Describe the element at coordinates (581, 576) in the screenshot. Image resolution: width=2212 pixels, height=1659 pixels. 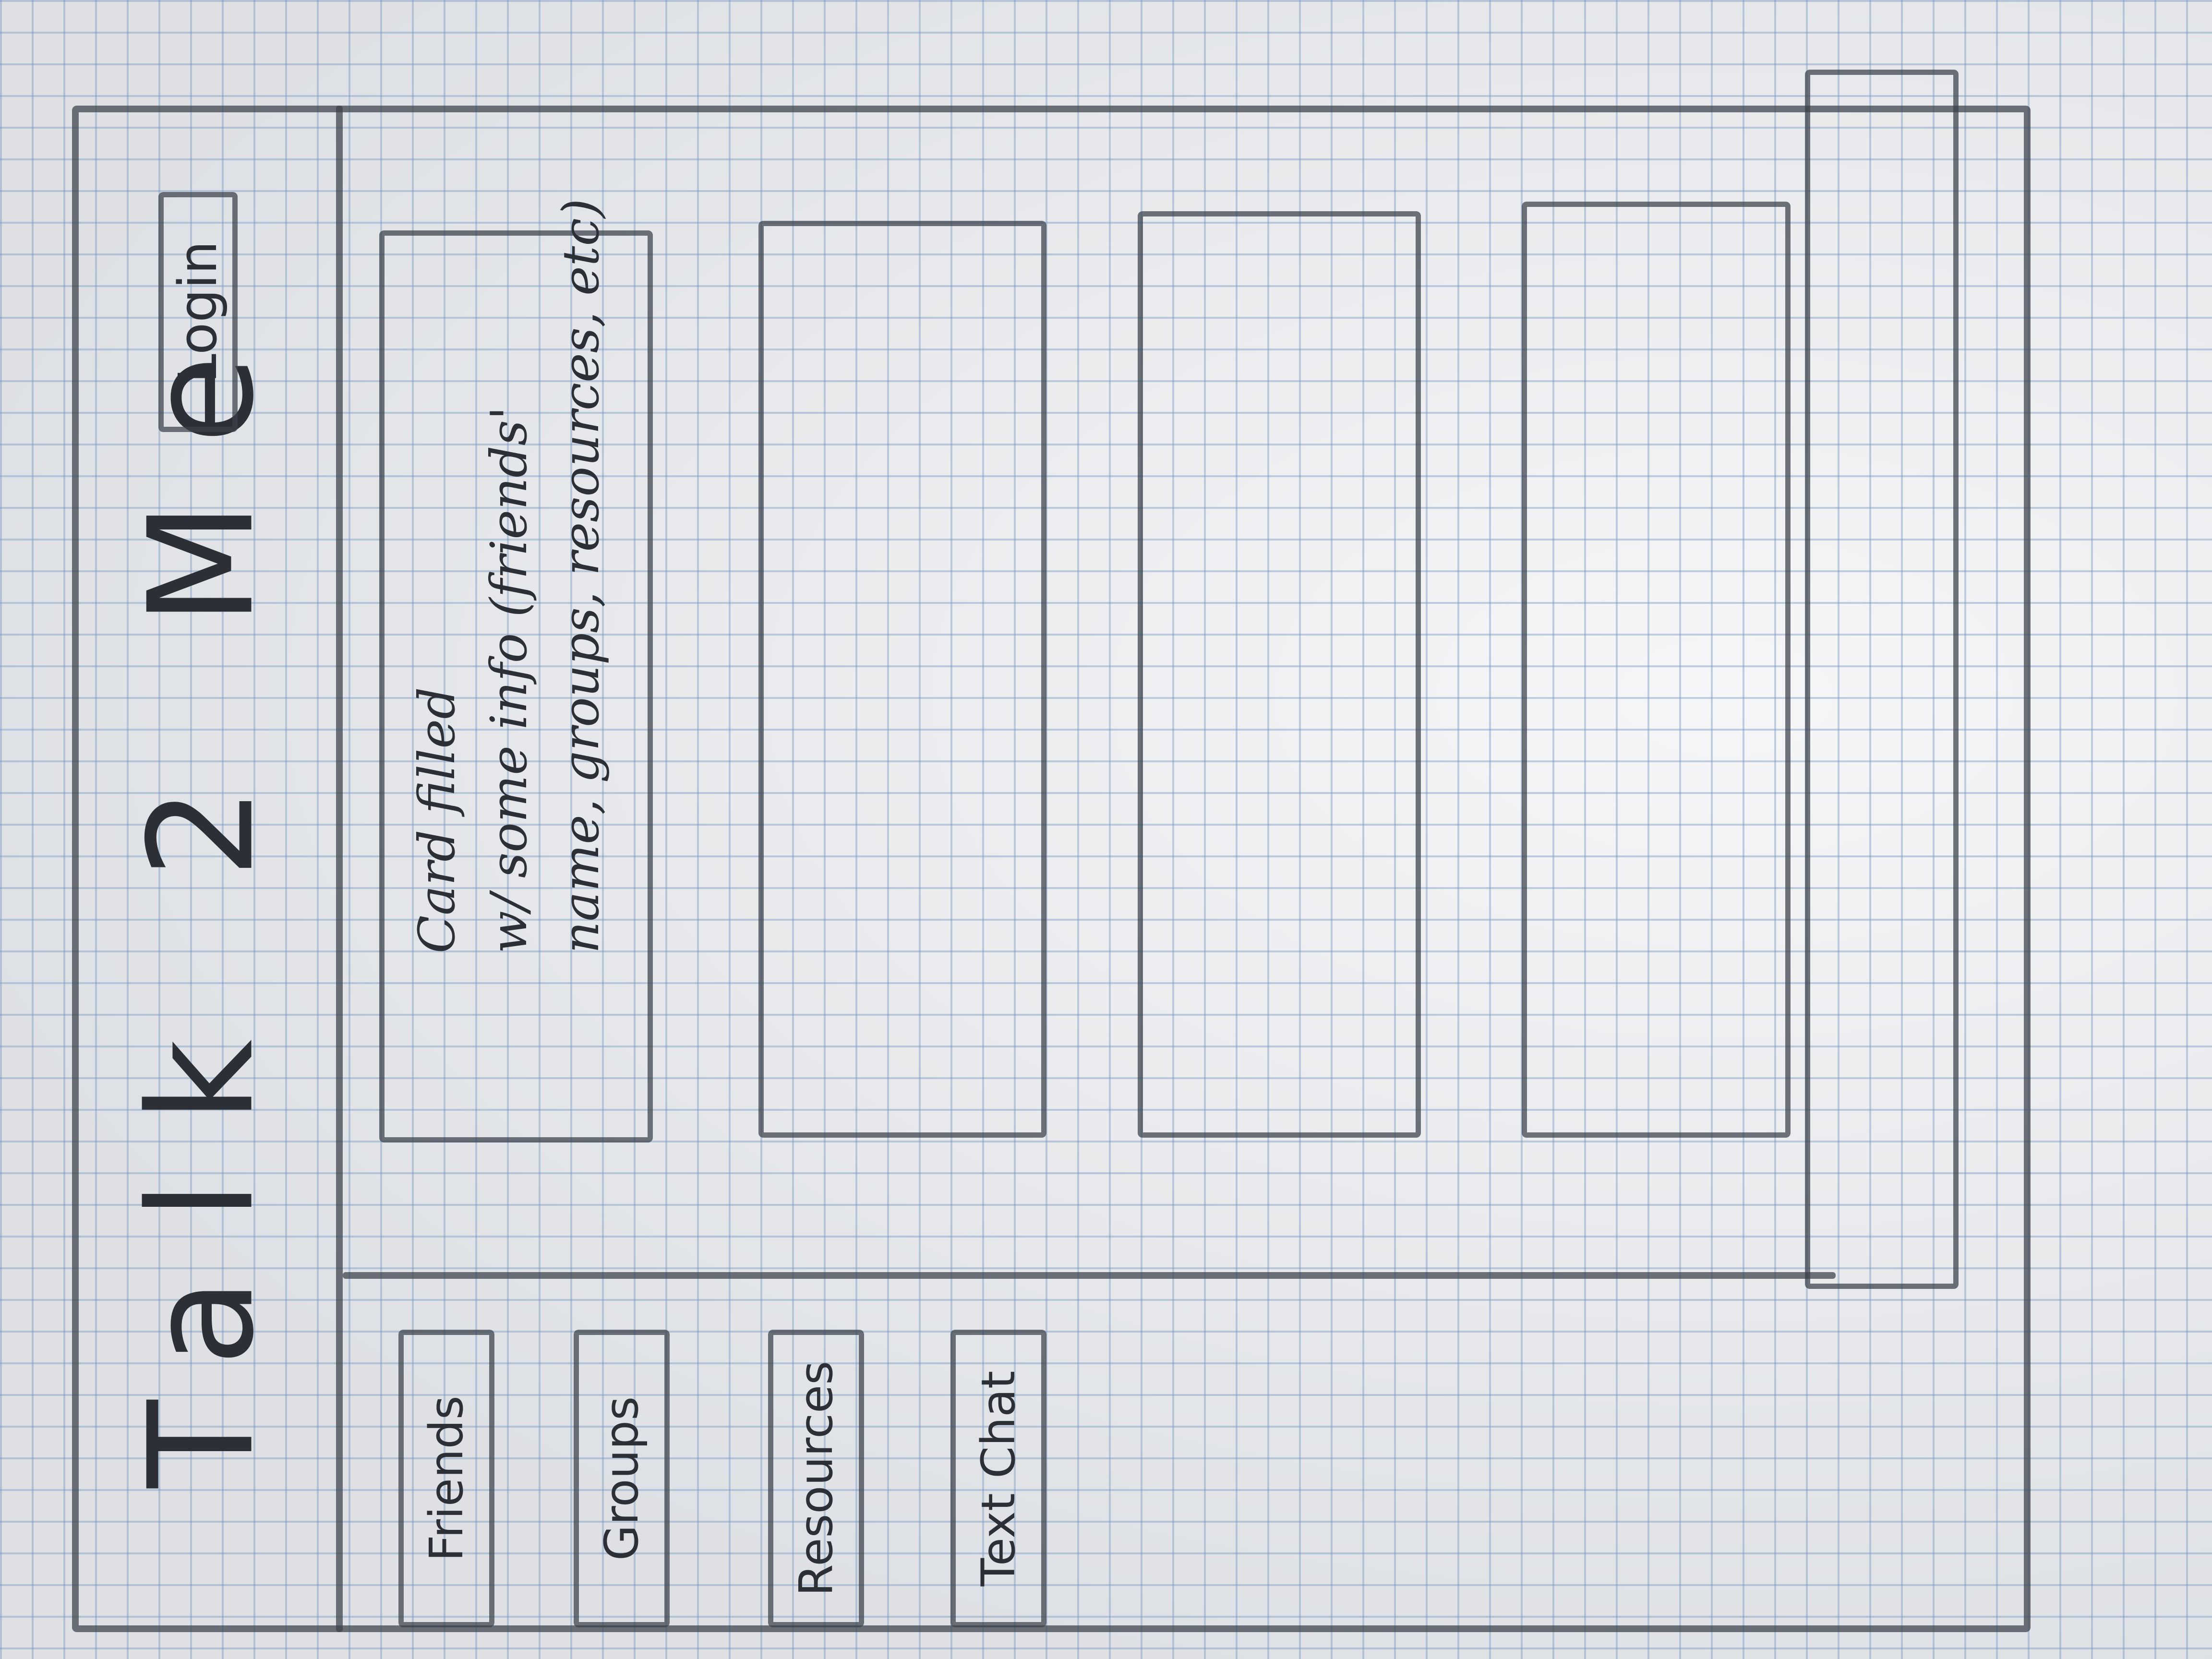
I see `card-note-line: name, groups, resources, etc)` at that location.